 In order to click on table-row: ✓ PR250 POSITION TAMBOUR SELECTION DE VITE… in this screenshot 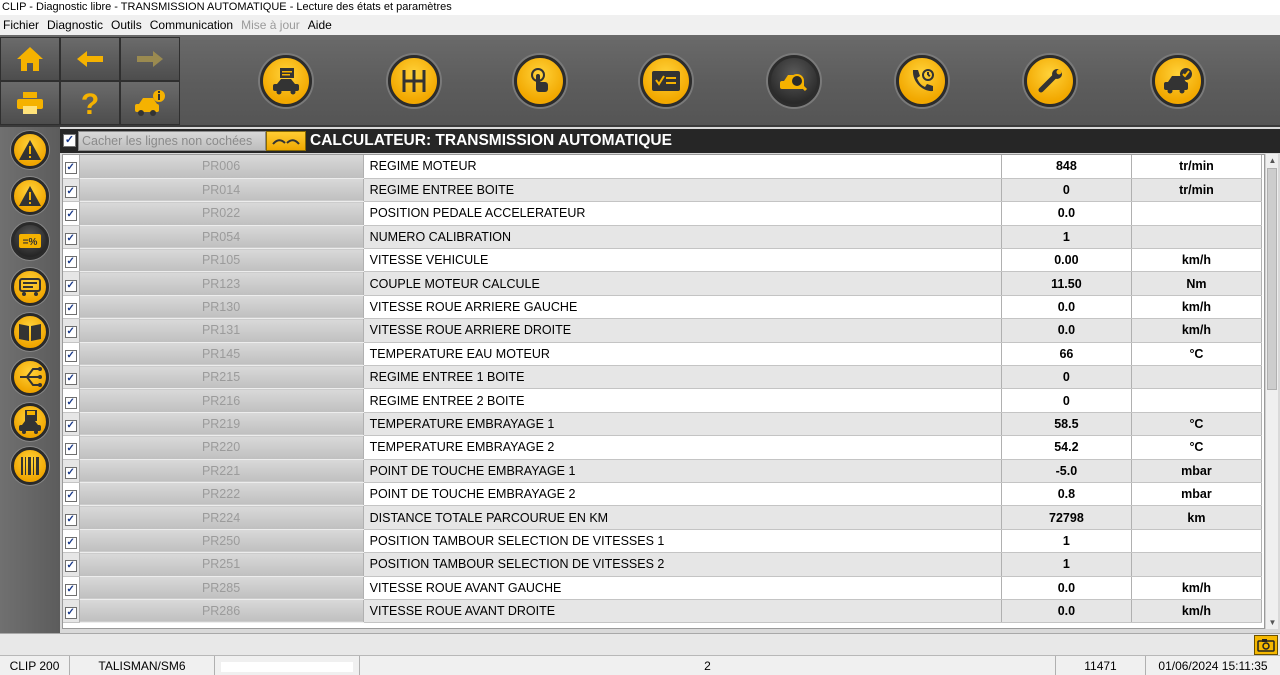, I will do `click(663, 541)`.